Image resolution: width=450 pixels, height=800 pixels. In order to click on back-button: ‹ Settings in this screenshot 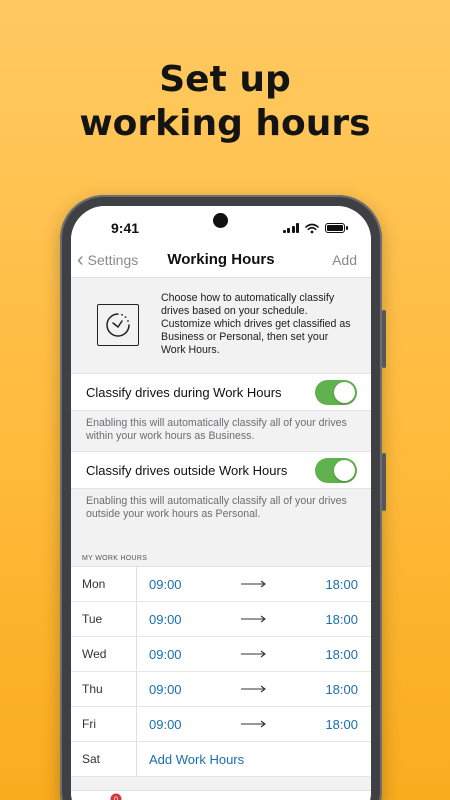, I will do `click(107, 260)`.